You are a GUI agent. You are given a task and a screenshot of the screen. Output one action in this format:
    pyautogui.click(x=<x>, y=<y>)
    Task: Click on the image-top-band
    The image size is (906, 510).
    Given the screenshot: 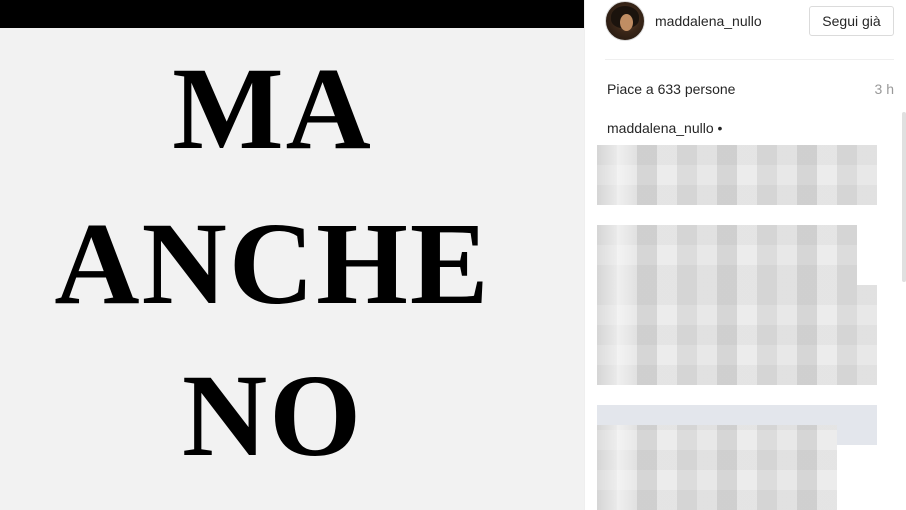 What is the action you would take?
    pyautogui.click(x=292, y=14)
    